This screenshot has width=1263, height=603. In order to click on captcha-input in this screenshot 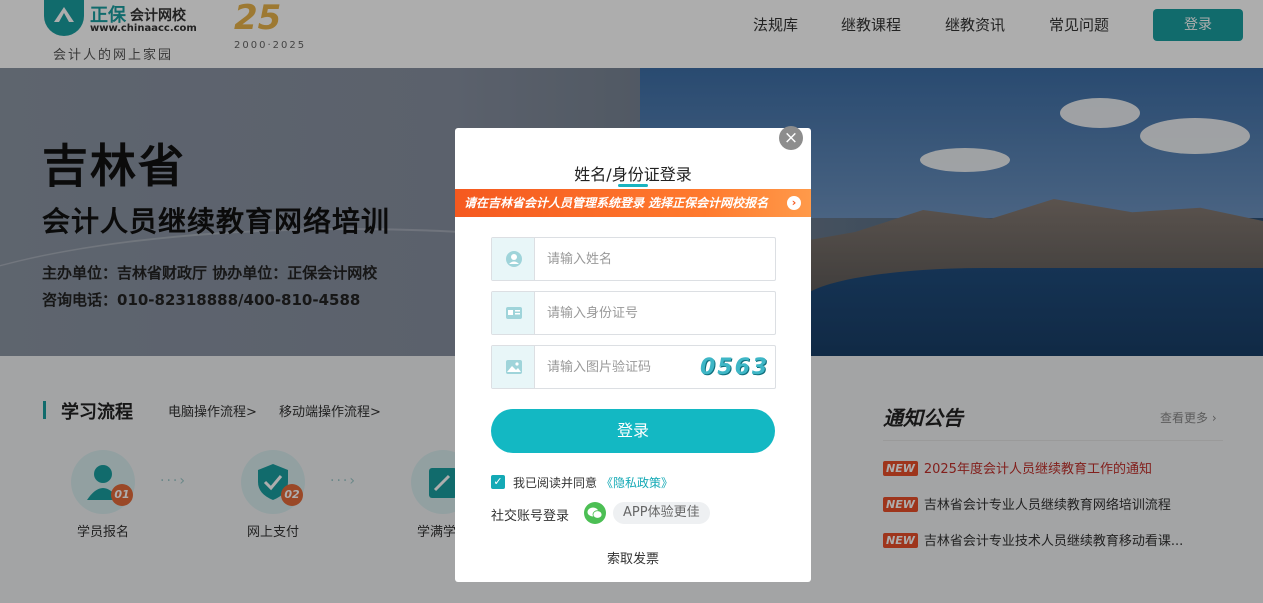, I will do `click(617, 367)`.